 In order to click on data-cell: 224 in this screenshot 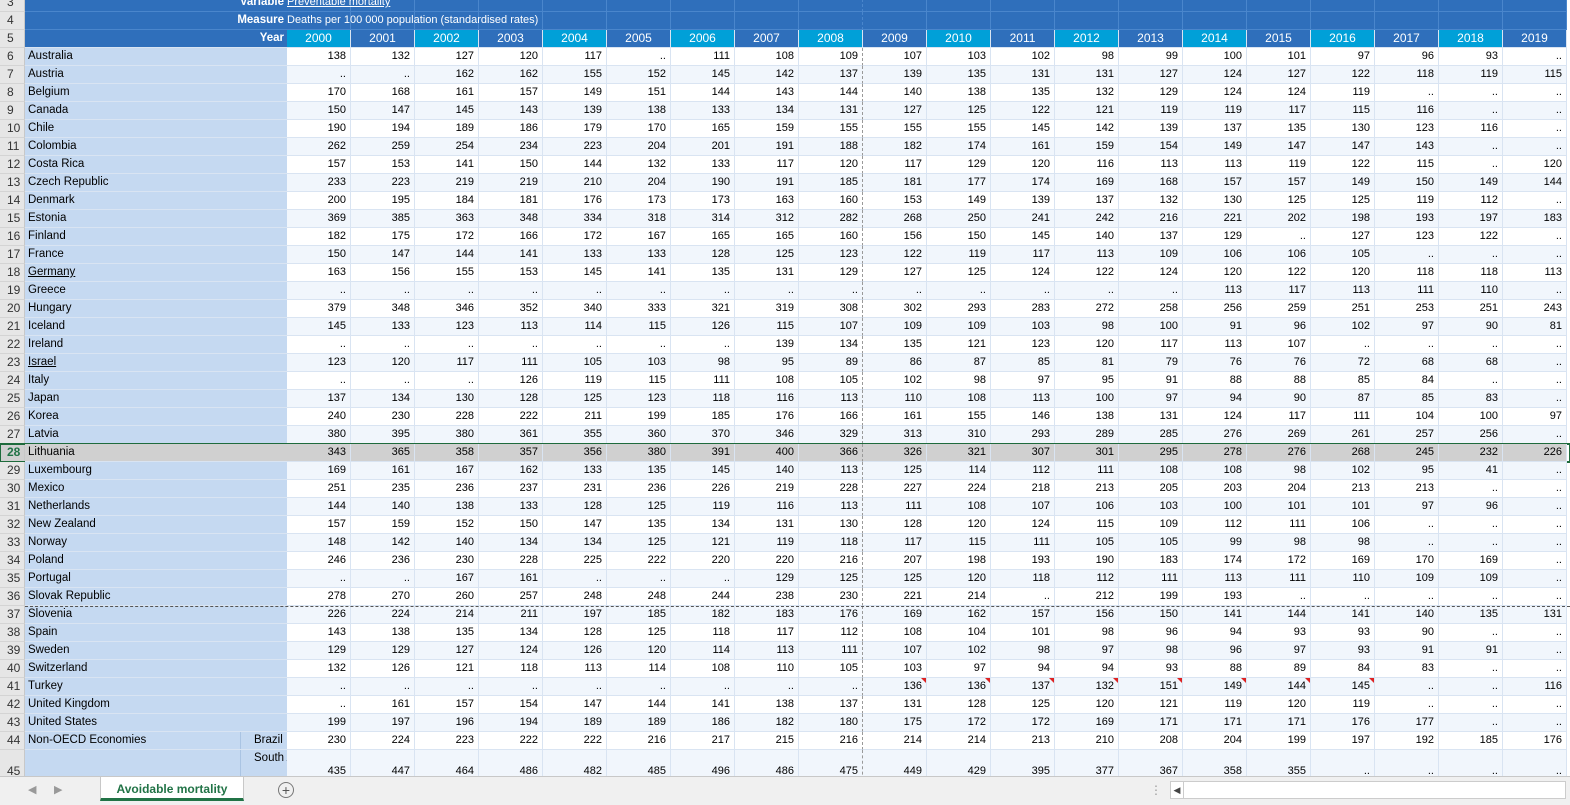, I will do `click(383, 615)`.